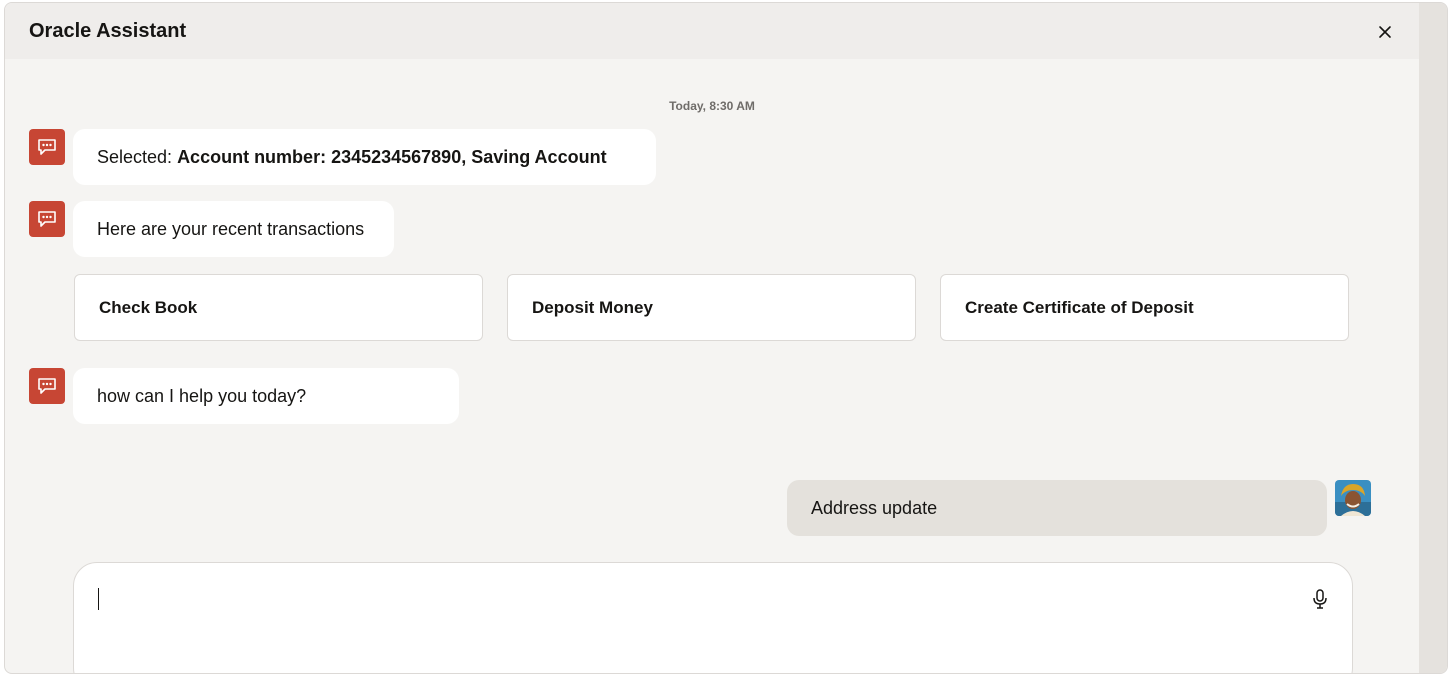  I want to click on user-avatar, so click(1353, 498).